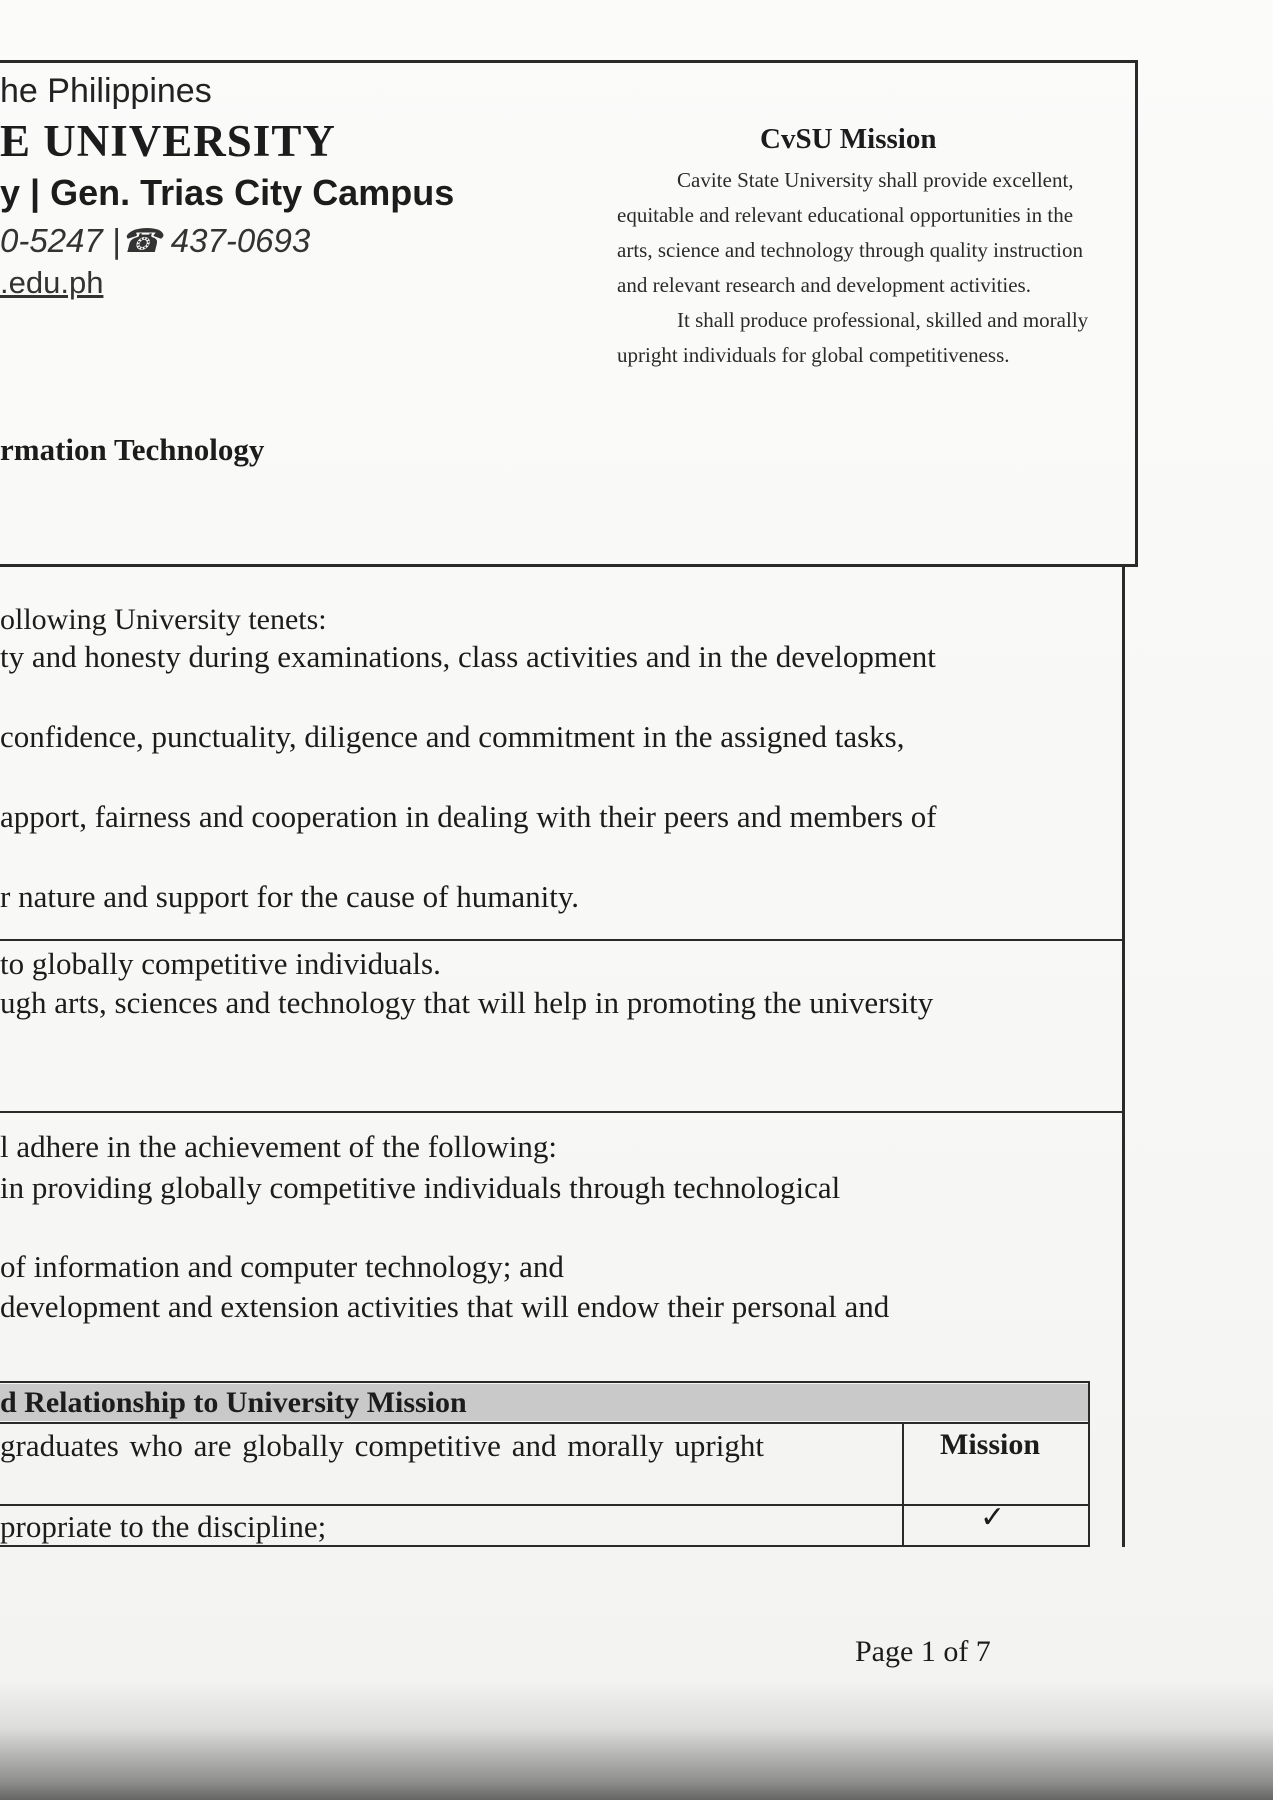  What do you see at coordinates (227, 192) in the screenshot?
I see `campus-name: y | Gen. Trias City Campus` at bounding box center [227, 192].